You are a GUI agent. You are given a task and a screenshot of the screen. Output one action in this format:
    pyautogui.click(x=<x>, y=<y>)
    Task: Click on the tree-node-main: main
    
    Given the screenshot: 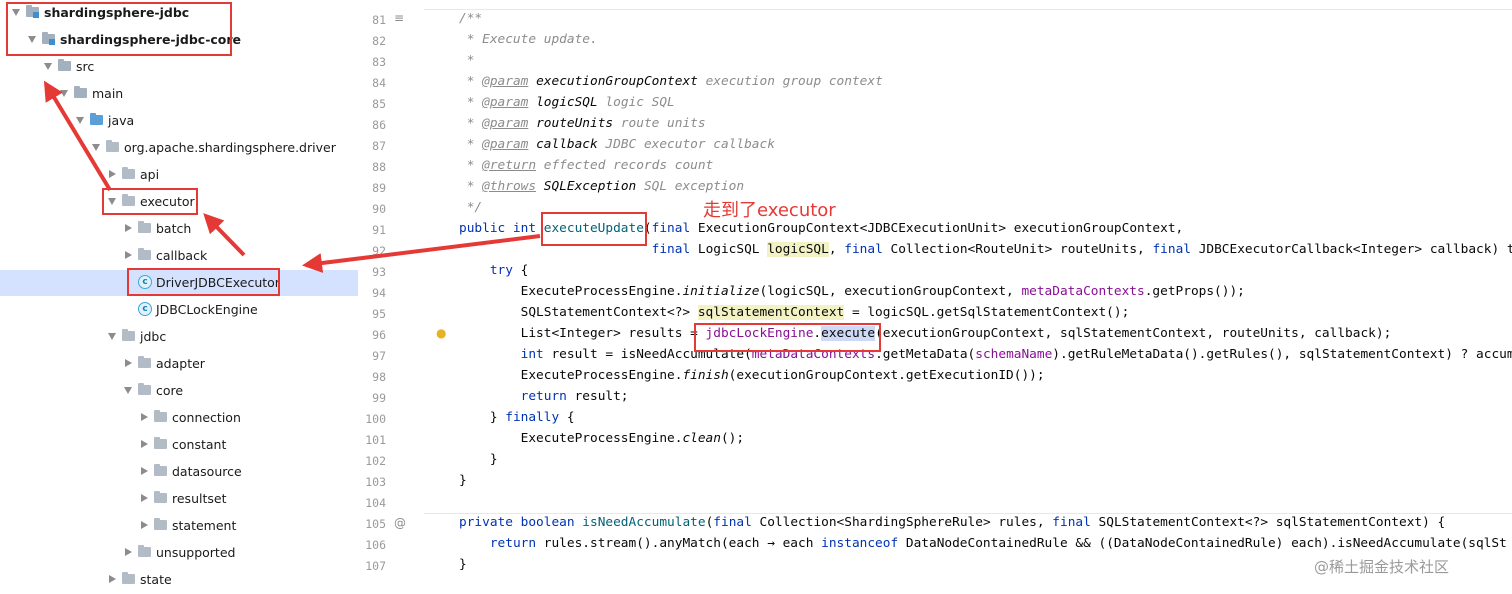 What is the action you would take?
    pyautogui.click(x=179, y=94)
    